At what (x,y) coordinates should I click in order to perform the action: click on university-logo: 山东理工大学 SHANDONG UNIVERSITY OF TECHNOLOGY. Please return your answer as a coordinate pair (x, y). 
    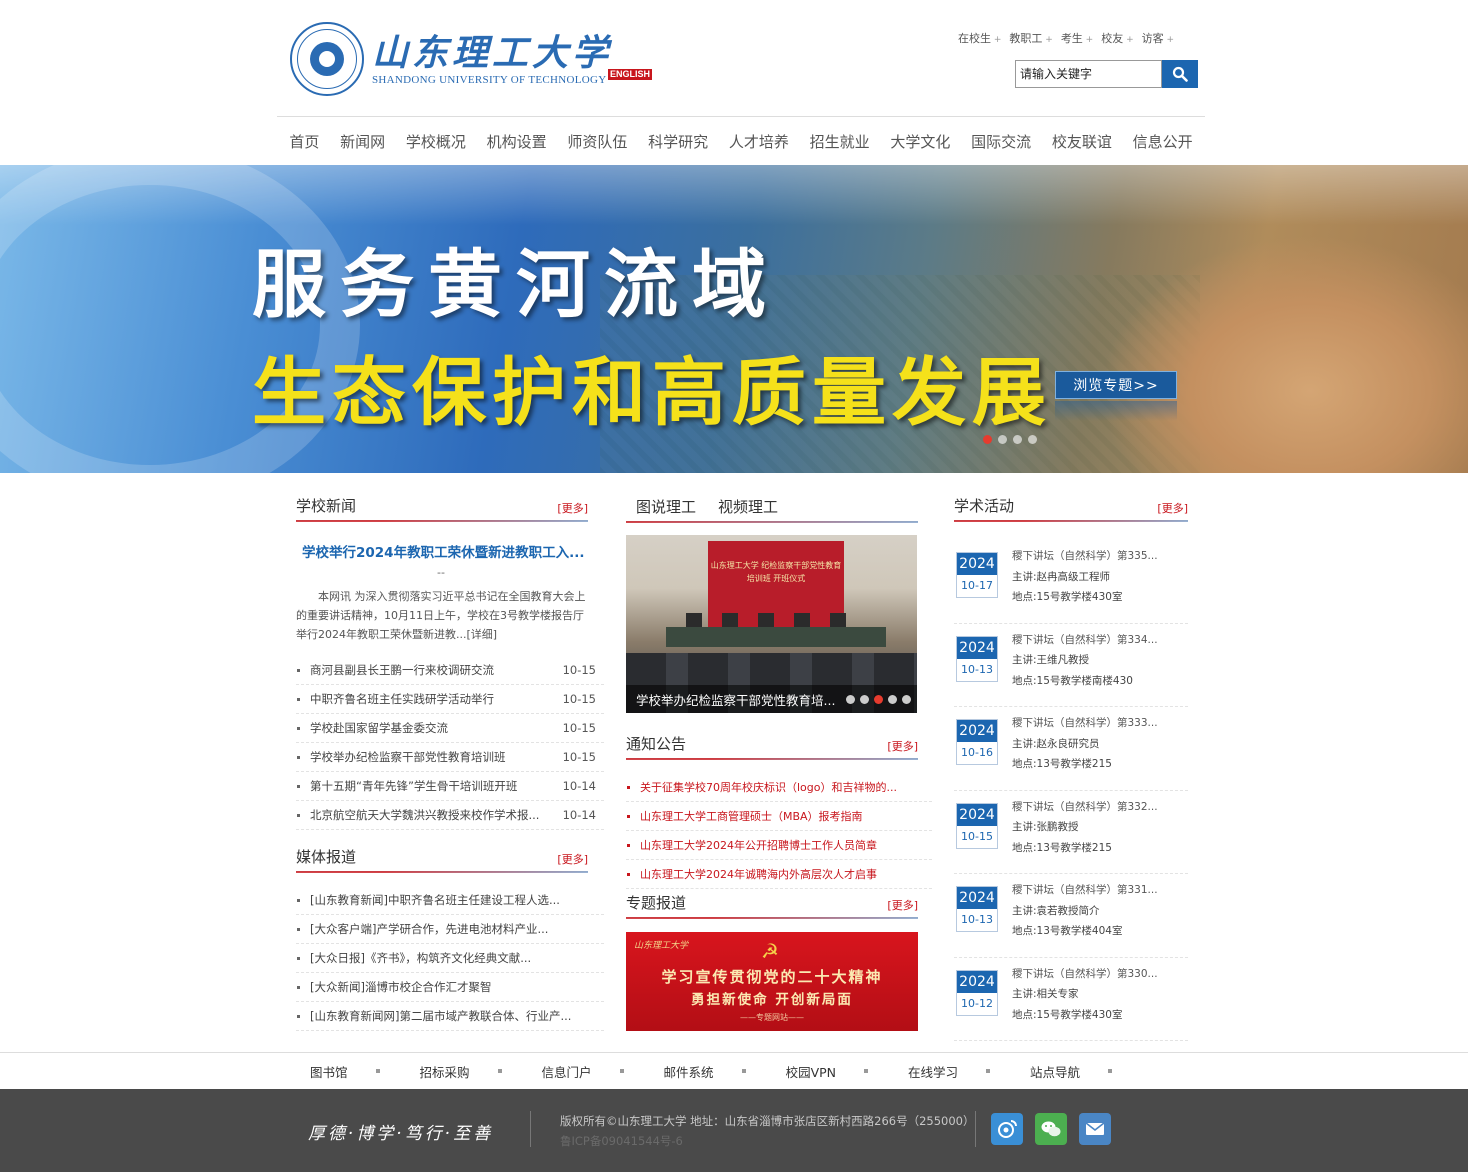
    Looking at the image, I should click on (451, 59).